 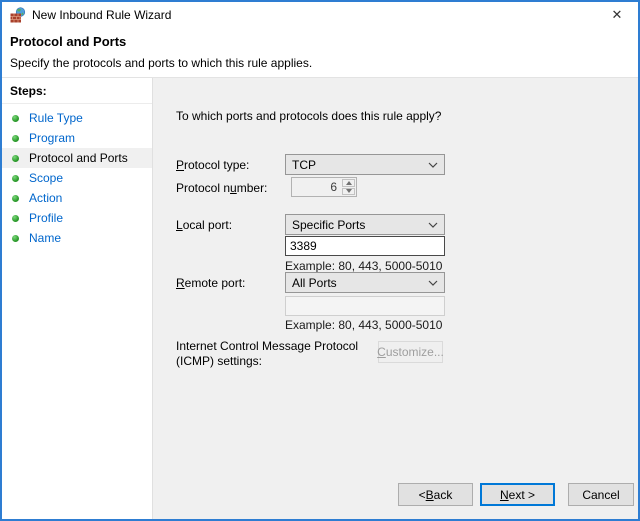 I want to click on remote-ports-input, so click(x=365, y=306).